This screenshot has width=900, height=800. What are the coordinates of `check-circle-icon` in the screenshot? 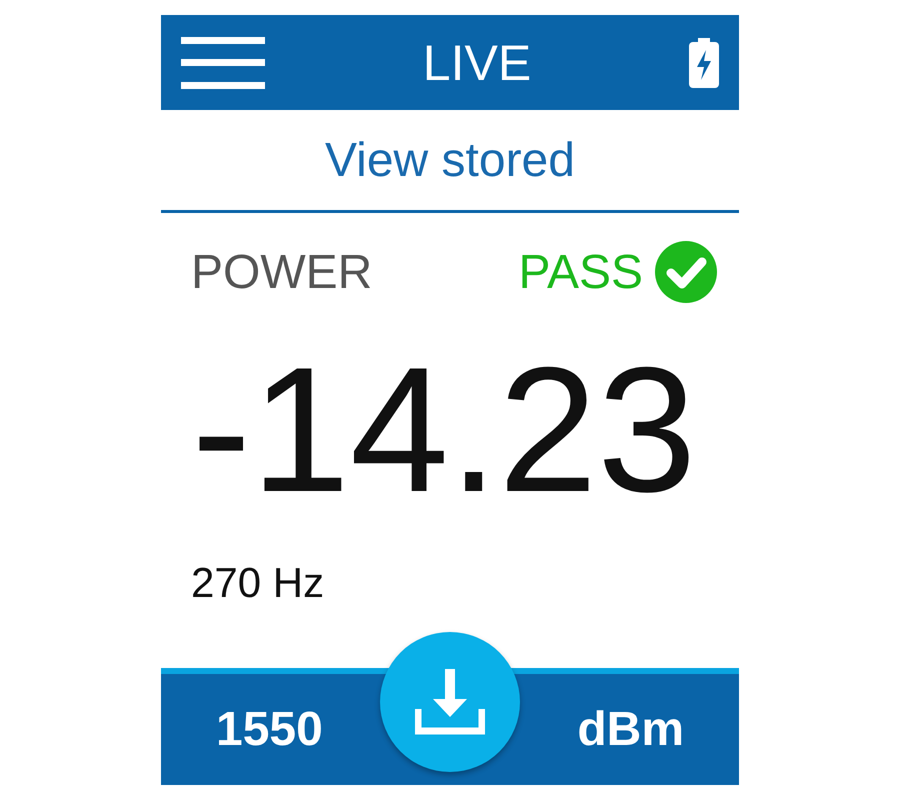 It's located at (686, 272).